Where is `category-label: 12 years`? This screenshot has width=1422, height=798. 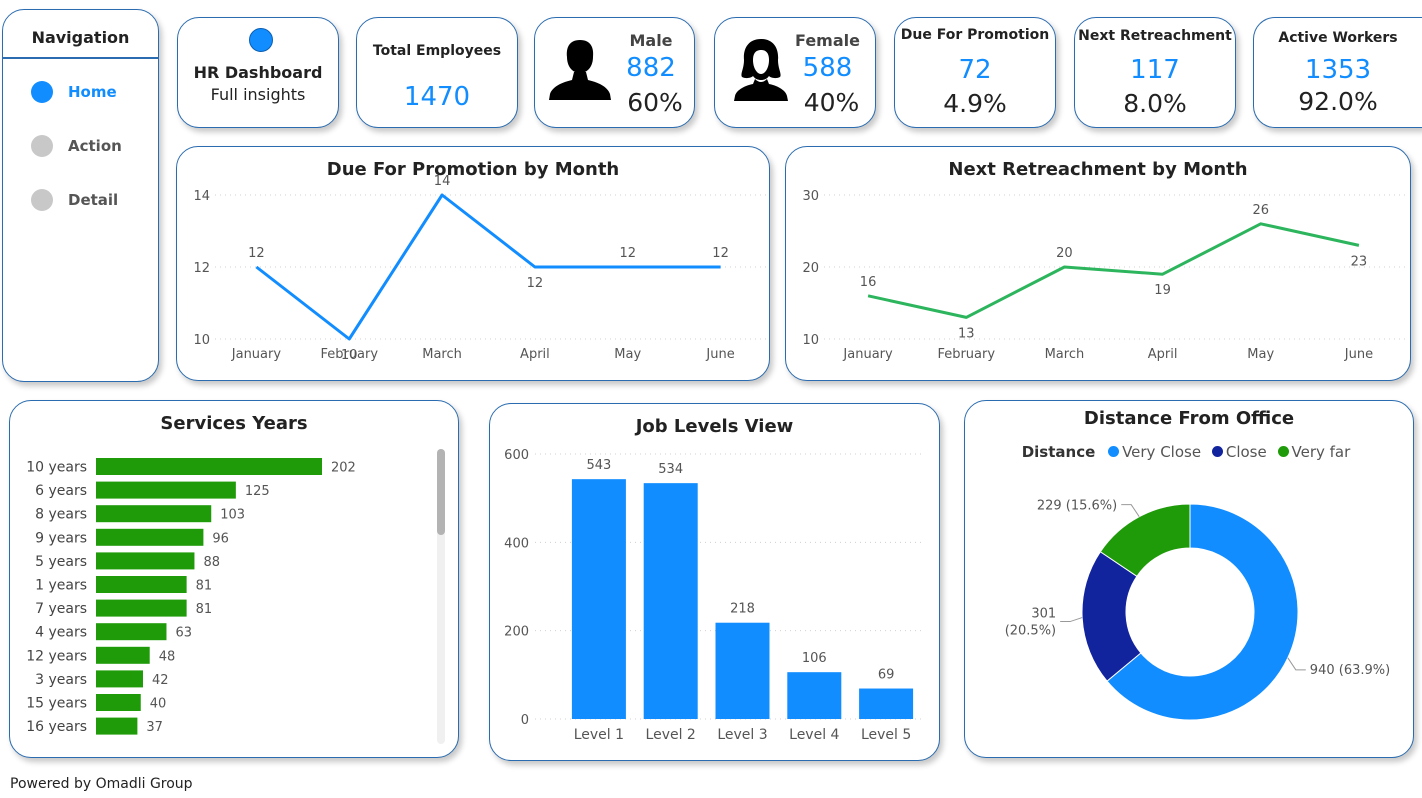
category-label: 12 years is located at coordinates (56, 656).